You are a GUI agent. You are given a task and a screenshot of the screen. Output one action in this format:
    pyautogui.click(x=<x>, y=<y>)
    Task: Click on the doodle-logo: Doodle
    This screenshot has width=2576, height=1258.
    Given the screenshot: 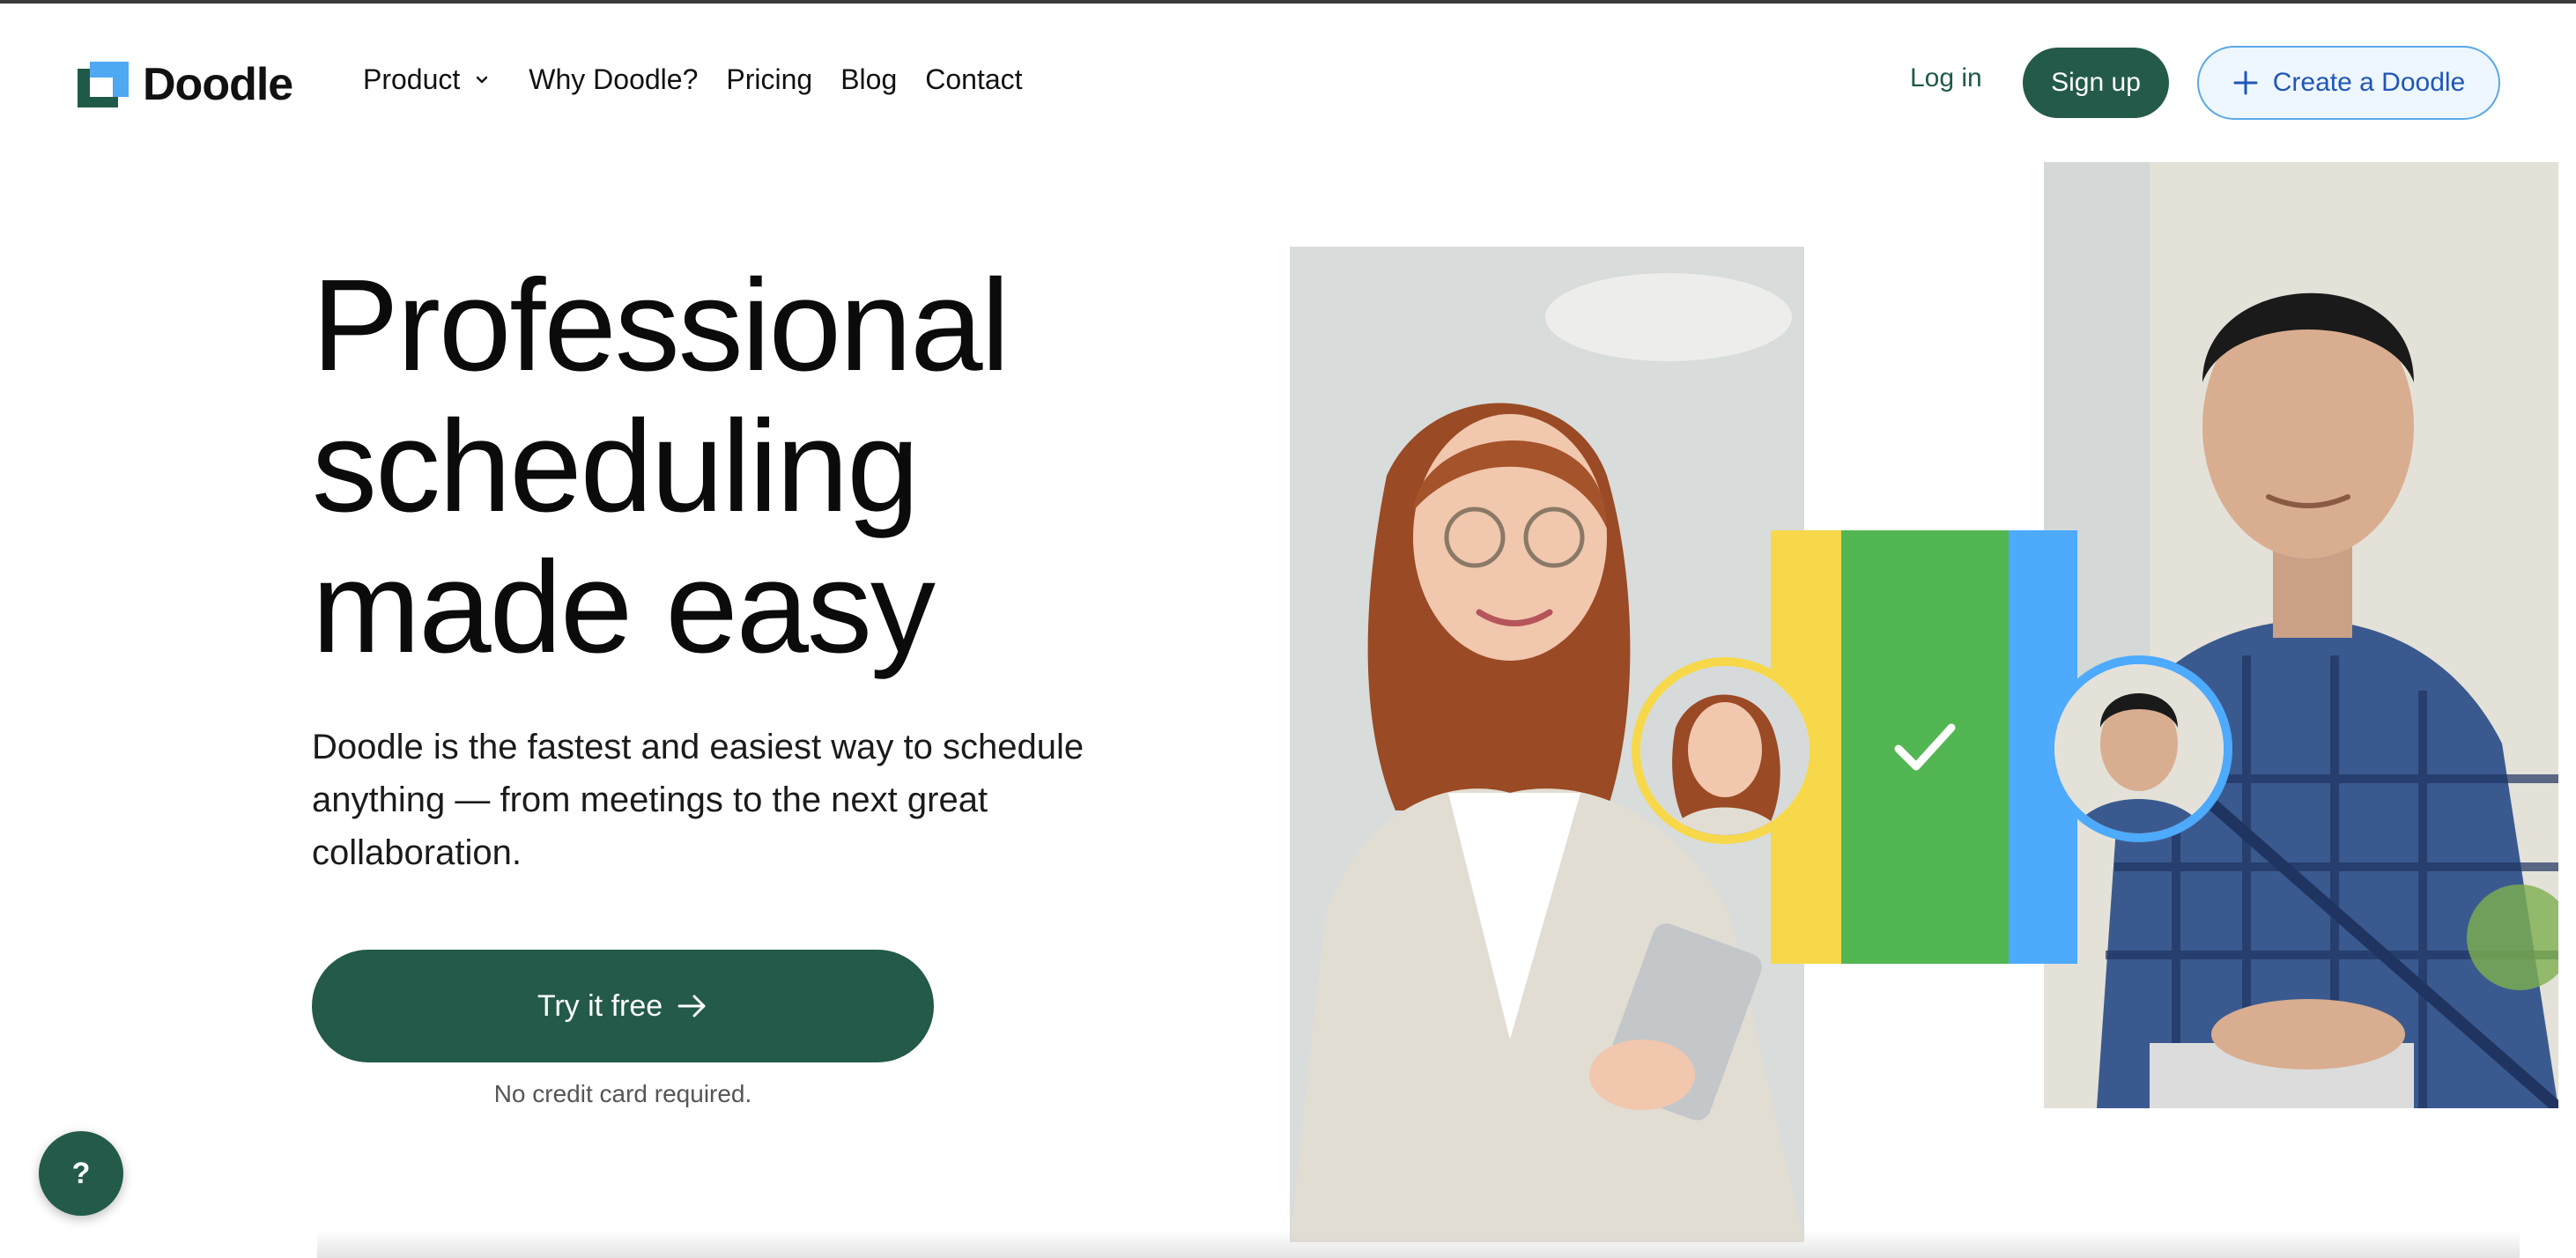 What is the action you would take?
    pyautogui.click(x=185, y=84)
    